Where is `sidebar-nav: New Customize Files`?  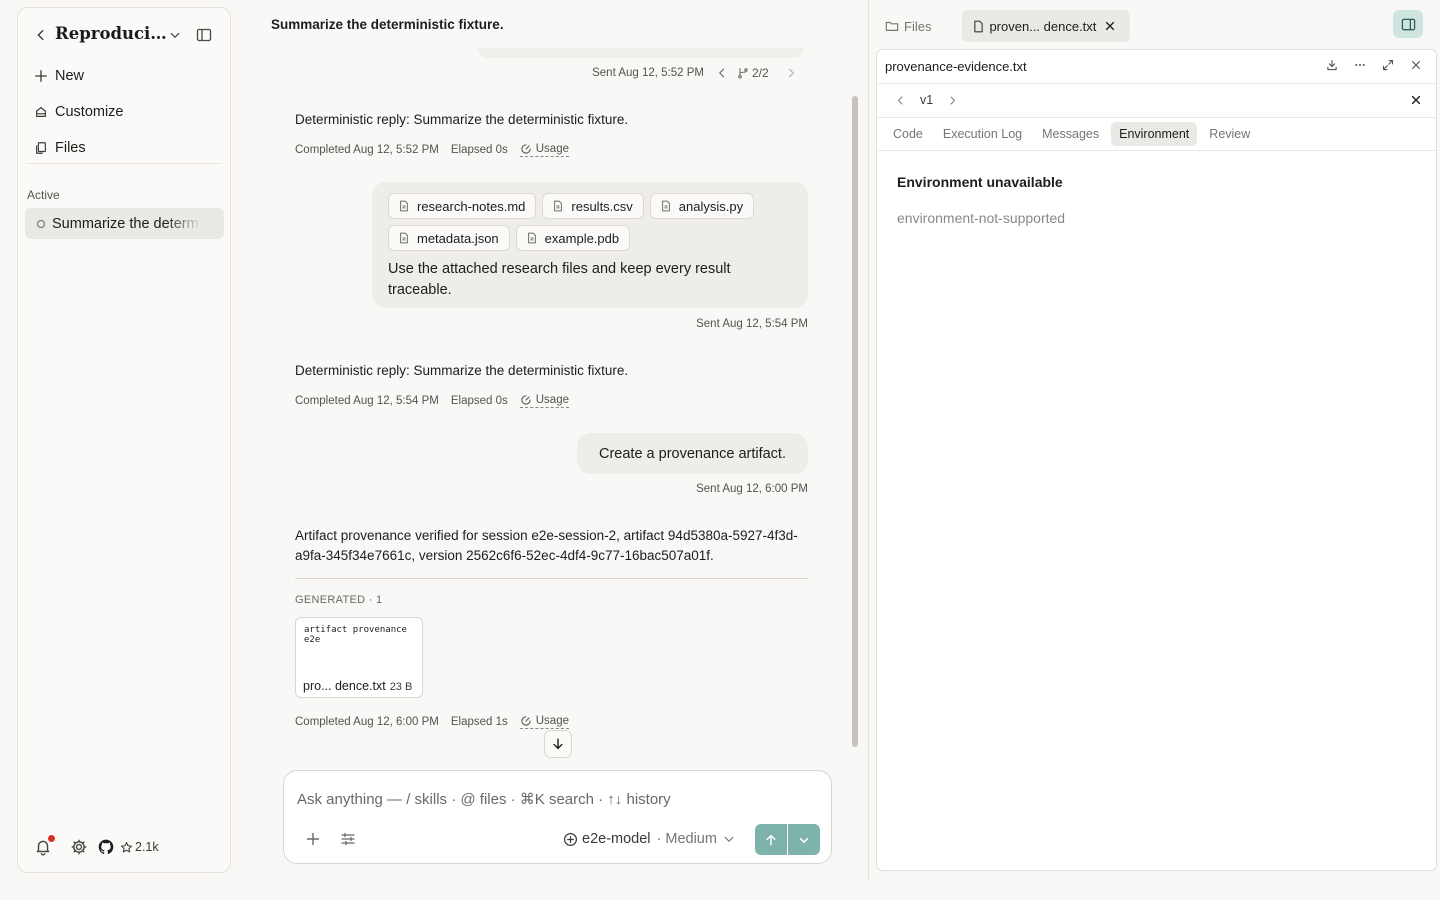
sidebar-nav: New Customize Files is located at coordinates (79, 112).